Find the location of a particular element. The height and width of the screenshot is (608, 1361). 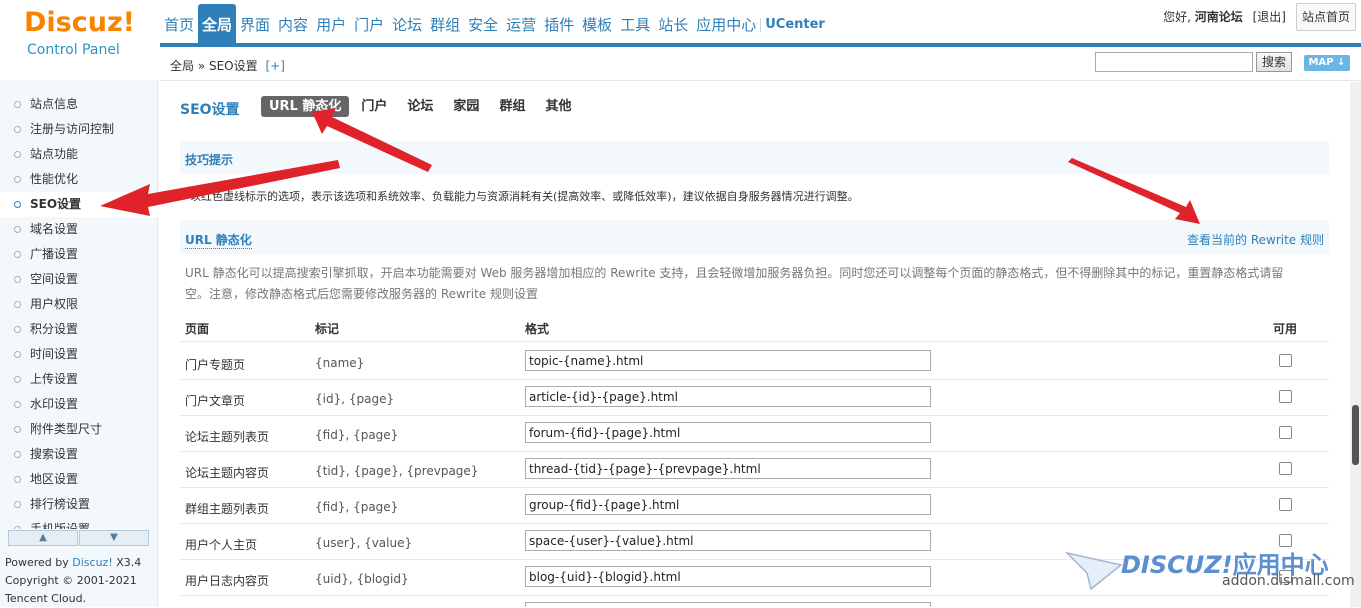

row-tags: {uid}, {blogid} is located at coordinates (362, 579).